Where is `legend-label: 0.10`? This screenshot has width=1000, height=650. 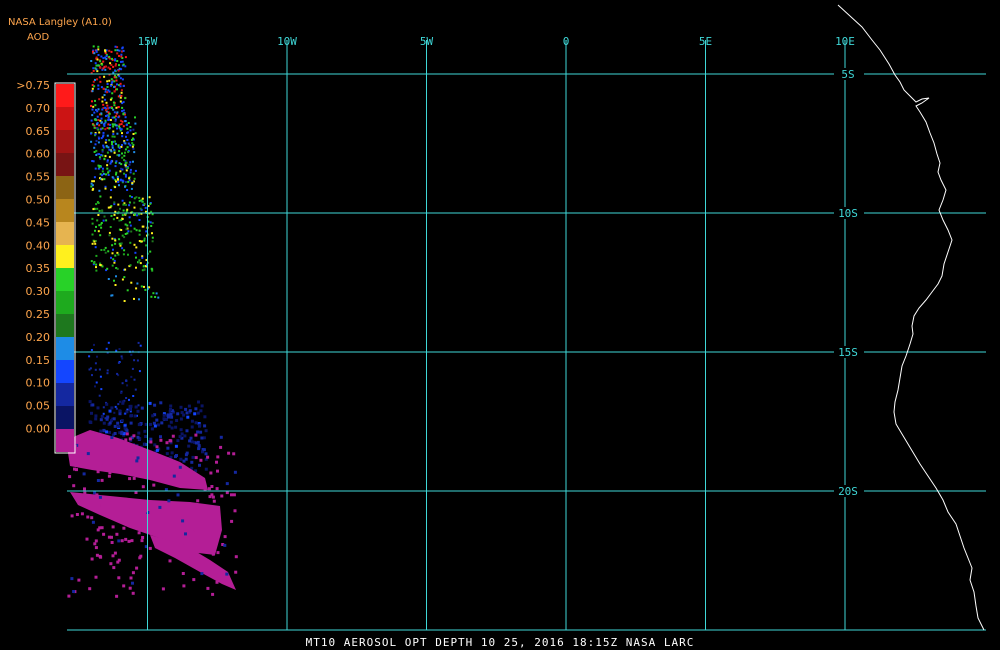 legend-label: 0.10 is located at coordinates (38, 383).